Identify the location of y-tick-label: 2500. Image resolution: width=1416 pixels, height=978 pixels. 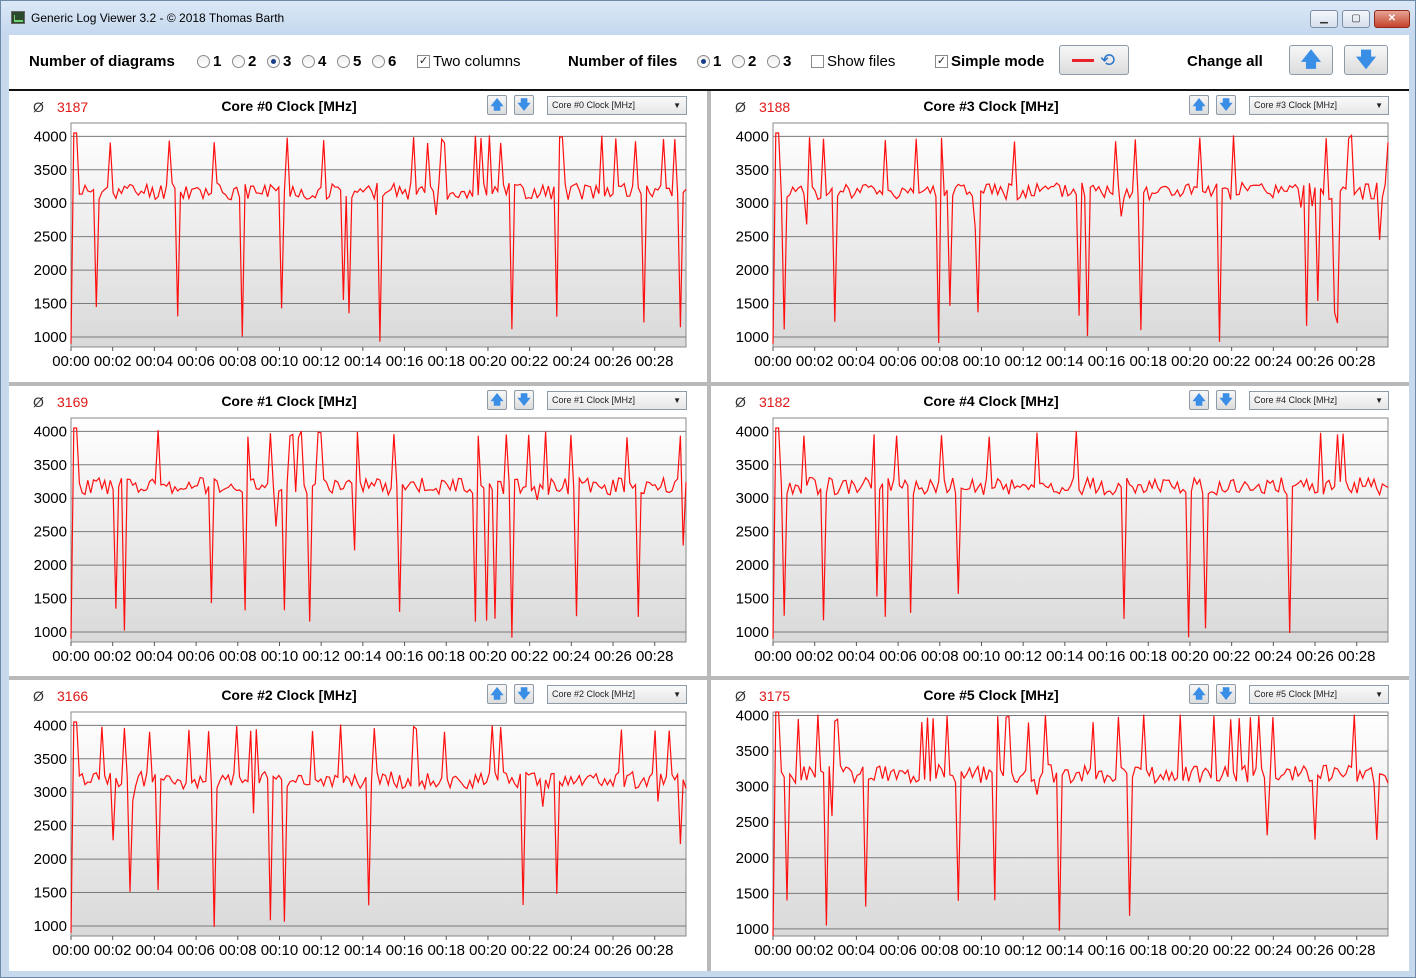
(50, 532).